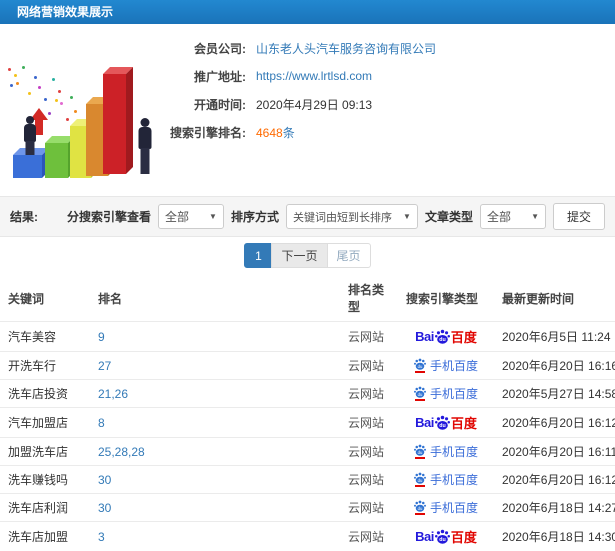  What do you see at coordinates (215, 366) in the screenshot?
I see `rank-cell: 27` at bounding box center [215, 366].